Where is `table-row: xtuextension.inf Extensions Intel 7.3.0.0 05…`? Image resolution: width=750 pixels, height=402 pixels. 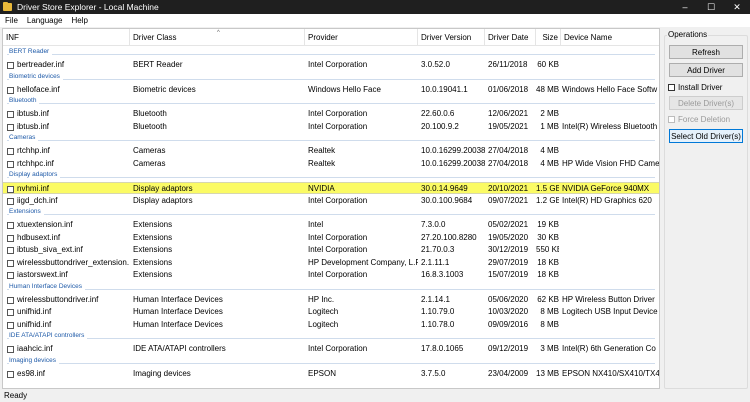 table-row: xtuextension.inf Extensions Intel 7.3.0.0 05… is located at coordinates (331, 225).